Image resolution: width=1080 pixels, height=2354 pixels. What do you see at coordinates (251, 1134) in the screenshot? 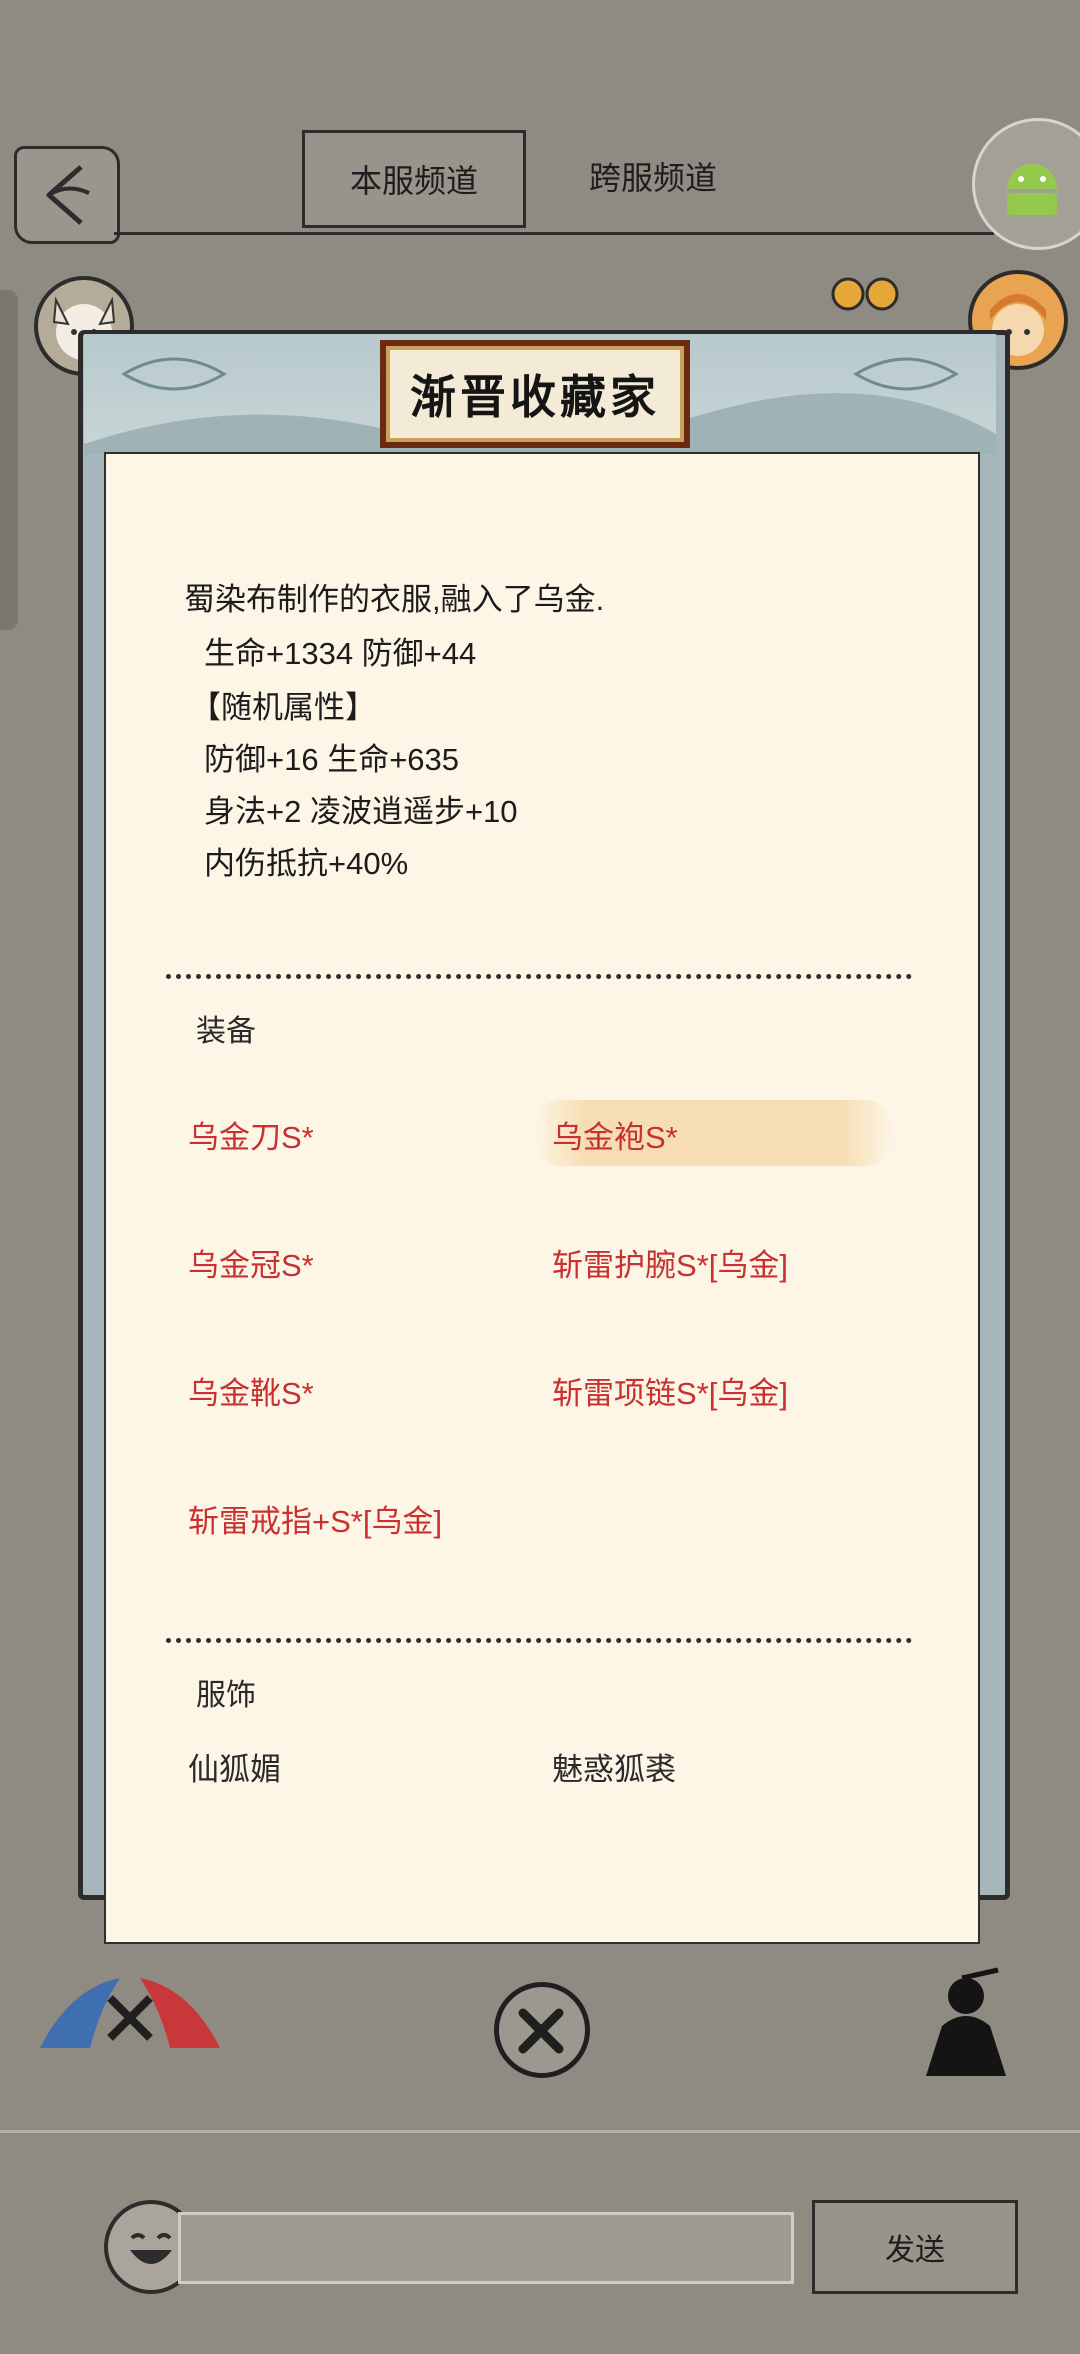
I see `equipment-item: 乌金刀S*` at bounding box center [251, 1134].